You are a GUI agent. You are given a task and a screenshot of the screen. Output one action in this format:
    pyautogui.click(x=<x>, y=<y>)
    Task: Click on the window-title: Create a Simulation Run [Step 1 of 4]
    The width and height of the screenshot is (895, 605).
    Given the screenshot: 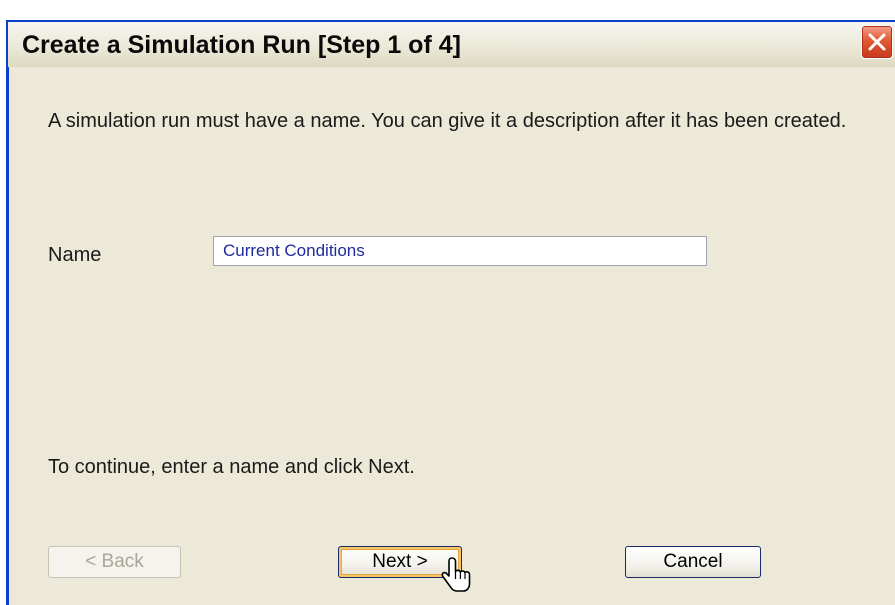 What is the action you would take?
    pyautogui.click(x=241, y=45)
    